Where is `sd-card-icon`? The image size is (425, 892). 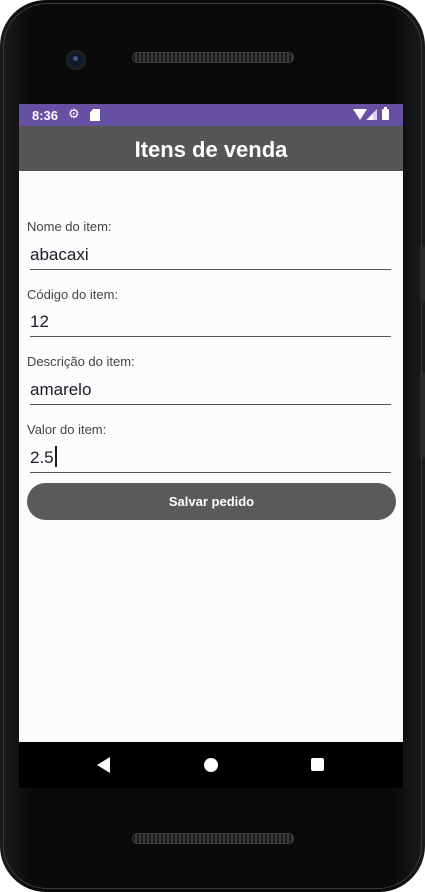
sd-card-icon is located at coordinates (95, 115).